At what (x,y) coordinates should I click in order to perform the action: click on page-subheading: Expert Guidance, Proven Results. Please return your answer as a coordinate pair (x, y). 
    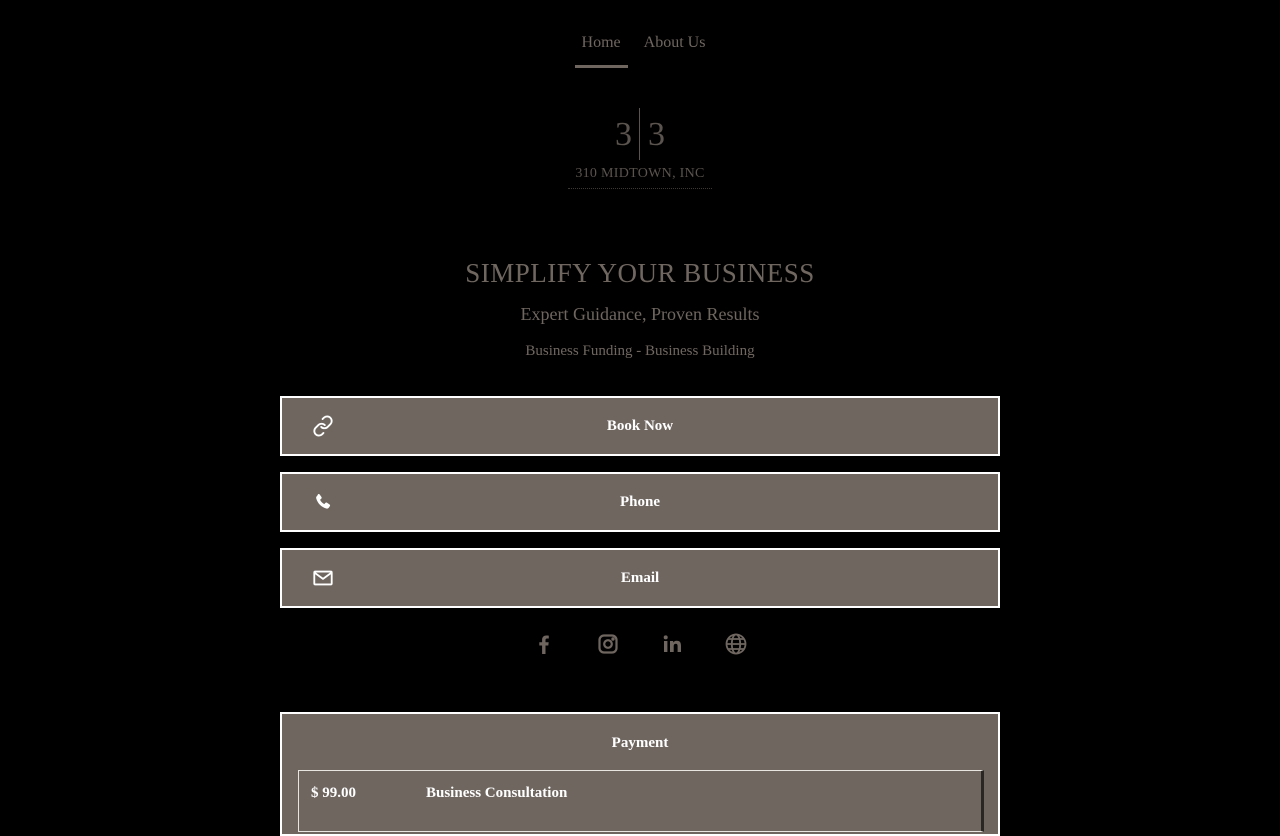
    Looking at the image, I should click on (640, 314).